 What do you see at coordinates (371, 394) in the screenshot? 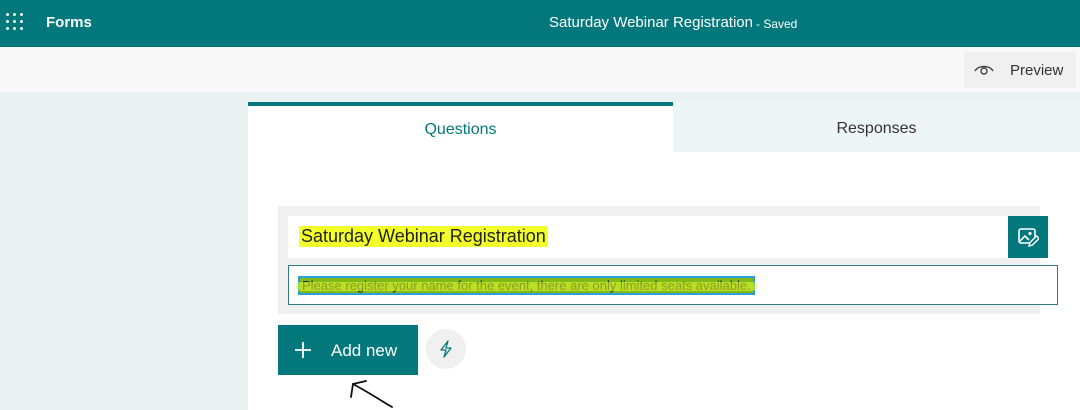
I see `hand-drawn-arrow-icon` at bounding box center [371, 394].